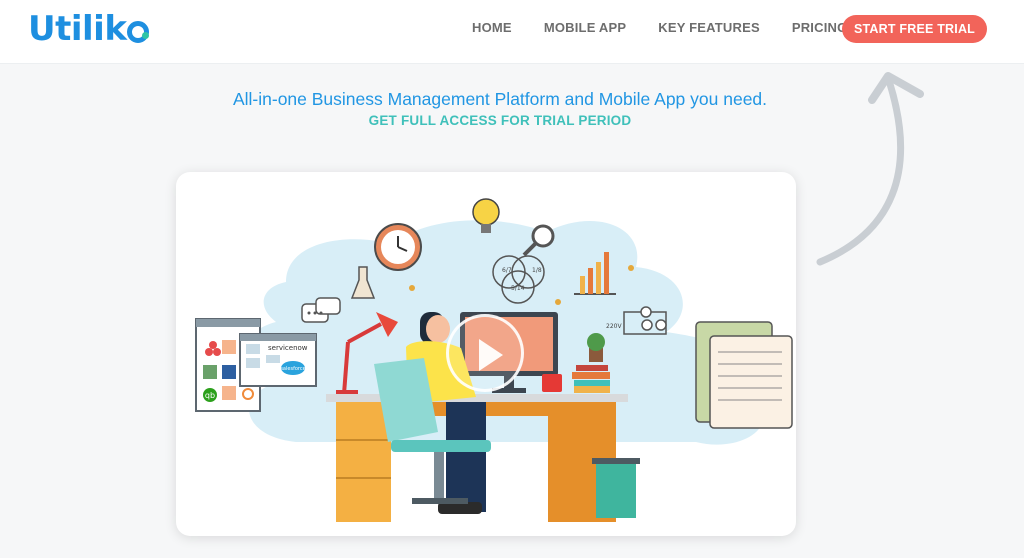 The image size is (1024, 558). What do you see at coordinates (210, 395) in the screenshot?
I see `qb-label: qb` at bounding box center [210, 395].